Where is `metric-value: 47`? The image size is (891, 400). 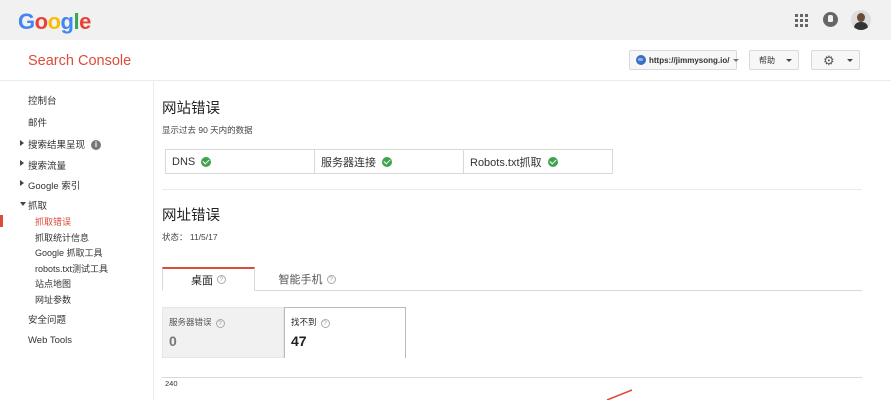 metric-value: 47 is located at coordinates (299, 341).